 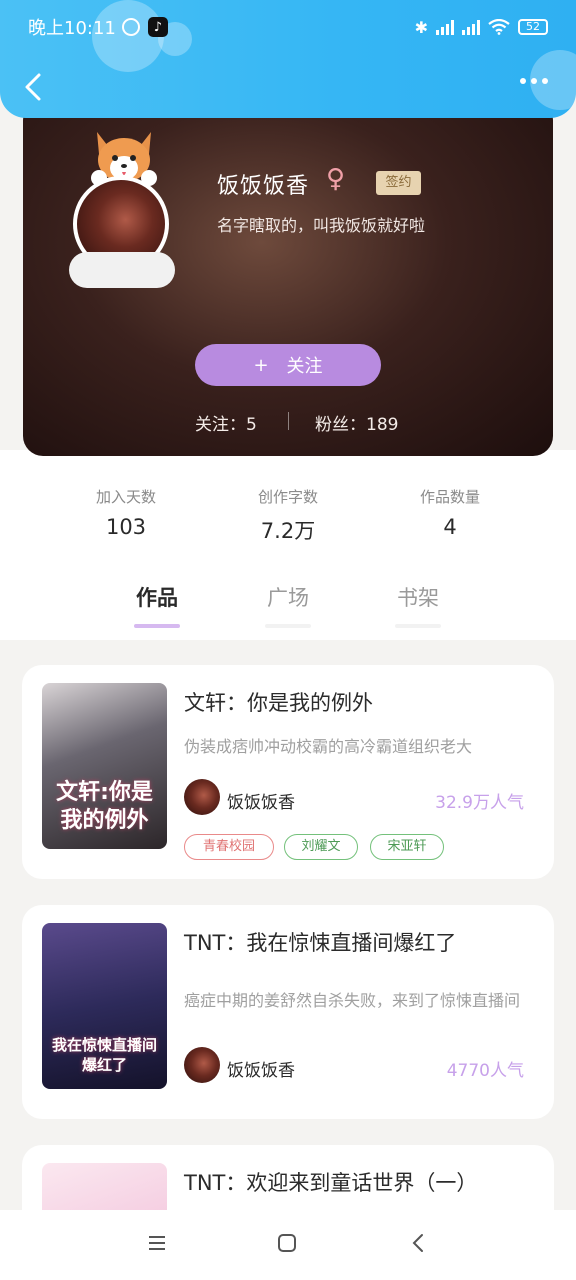 What do you see at coordinates (278, 702) in the screenshot?
I see `book-title: 文轩：你是我的例外` at bounding box center [278, 702].